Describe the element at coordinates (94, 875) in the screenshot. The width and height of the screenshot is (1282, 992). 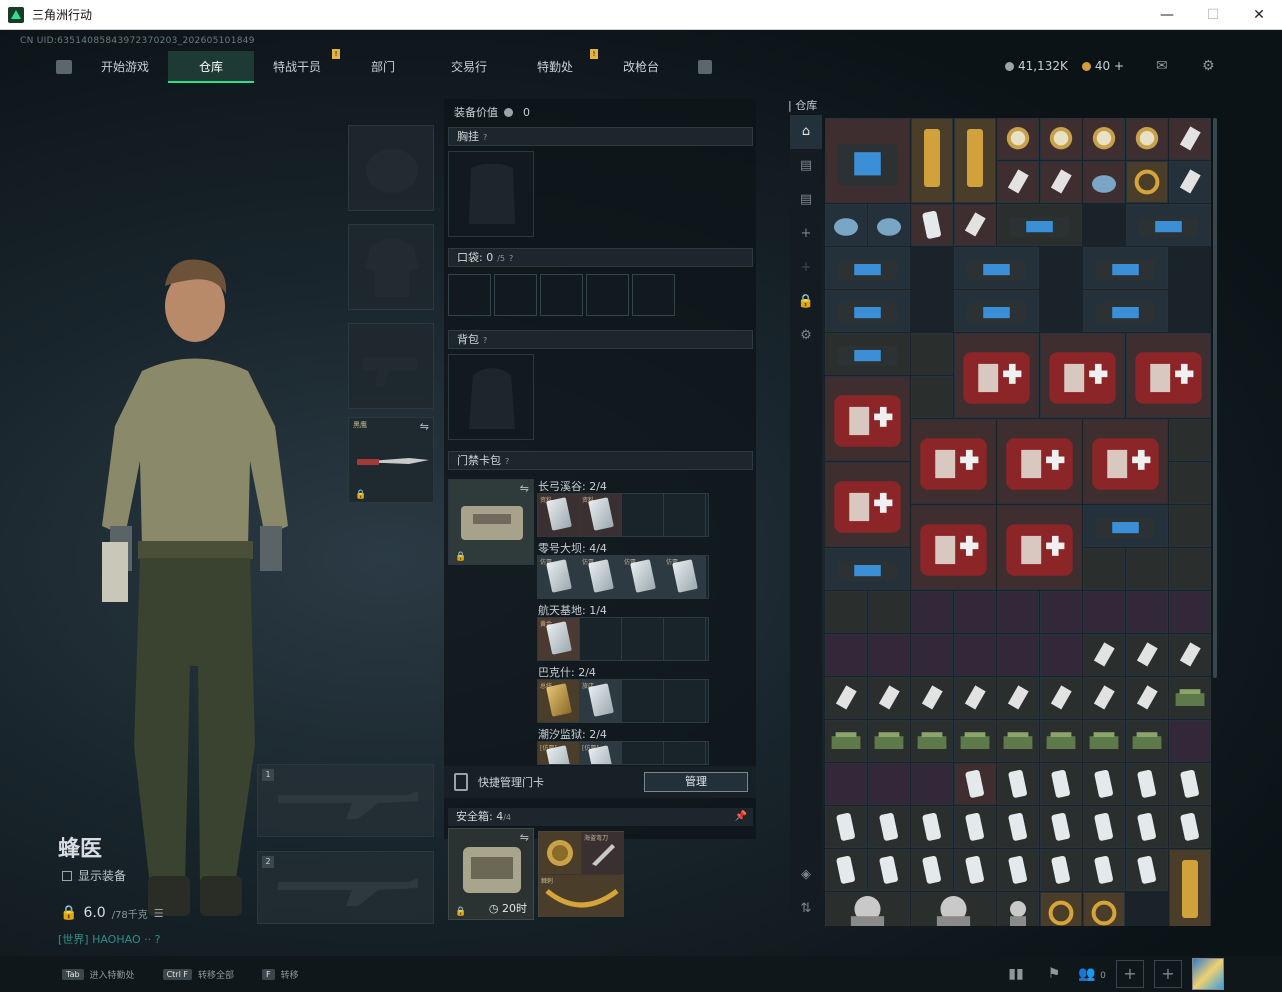
I see `show-equip-toggle: 显示装备` at that location.